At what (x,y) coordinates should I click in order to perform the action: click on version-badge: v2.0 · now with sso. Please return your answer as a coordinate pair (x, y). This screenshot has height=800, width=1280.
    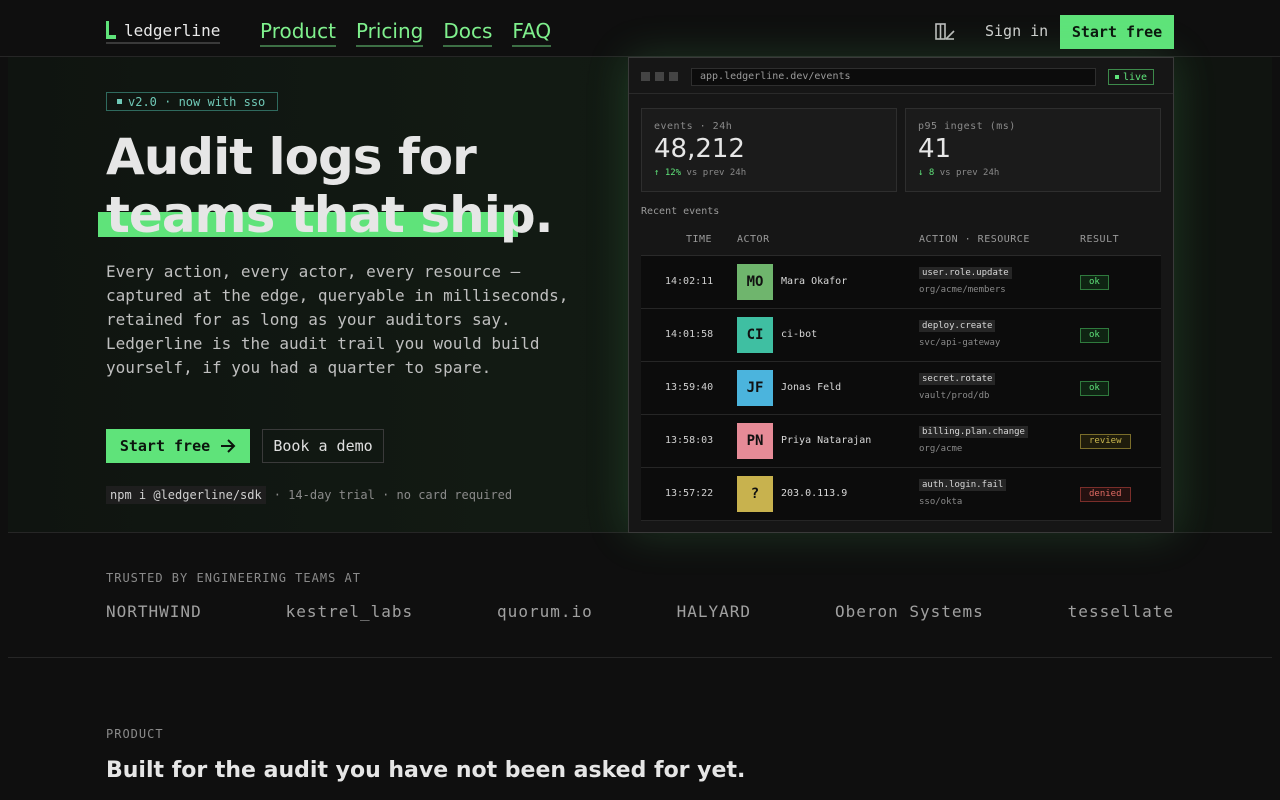
    Looking at the image, I should click on (192, 101).